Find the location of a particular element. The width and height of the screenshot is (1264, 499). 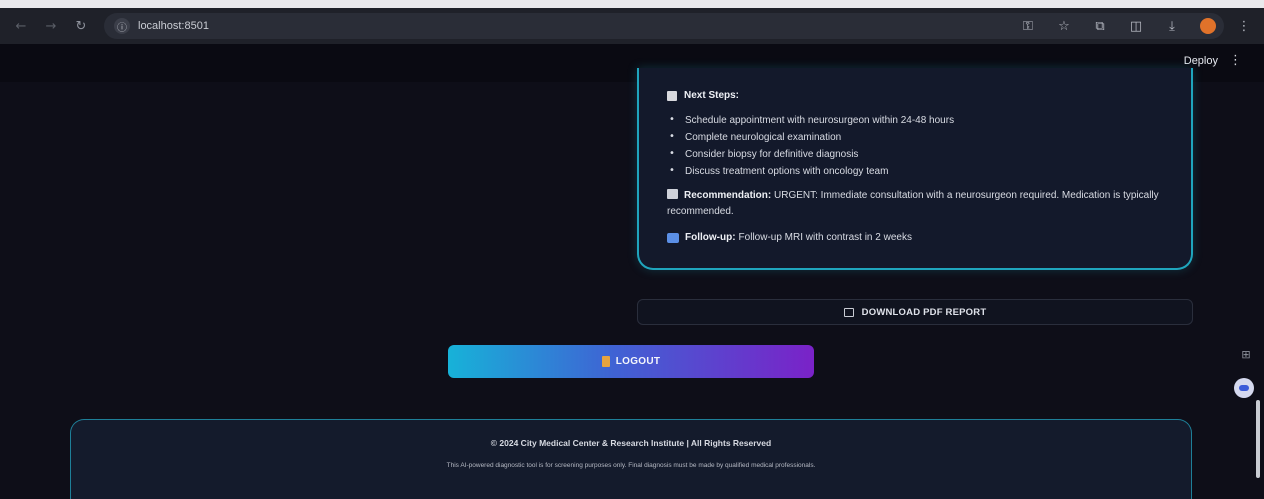

document-icon is located at coordinates (848, 312).